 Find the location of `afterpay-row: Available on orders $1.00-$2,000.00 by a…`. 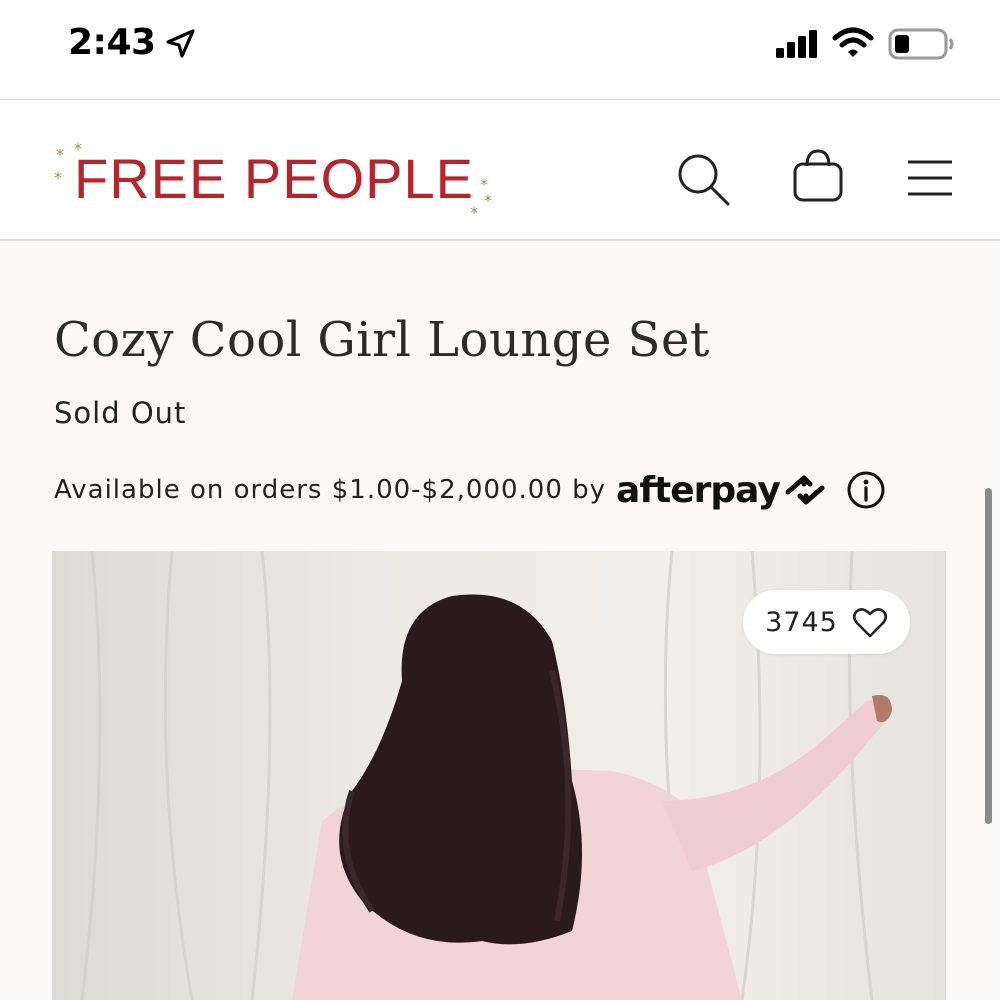

afterpay-row: Available on orders $1.00-$2,000.00 by a… is located at coordinates (470, 490).